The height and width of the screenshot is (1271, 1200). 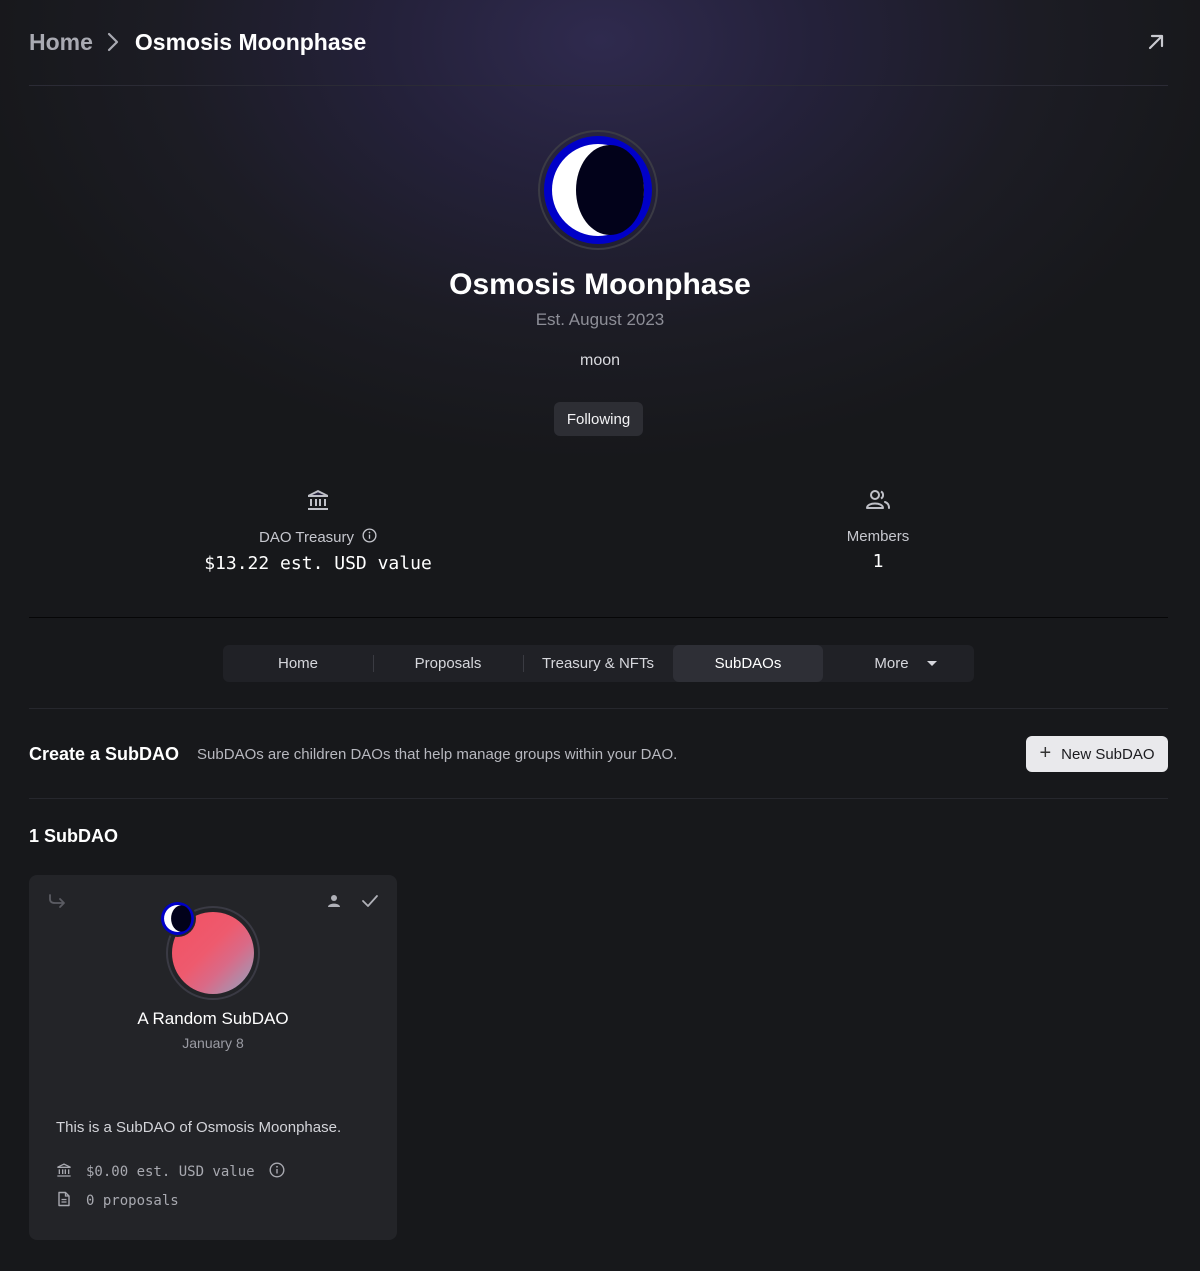 I want to click on chevron-down-icon, so click(x=931, y=663).